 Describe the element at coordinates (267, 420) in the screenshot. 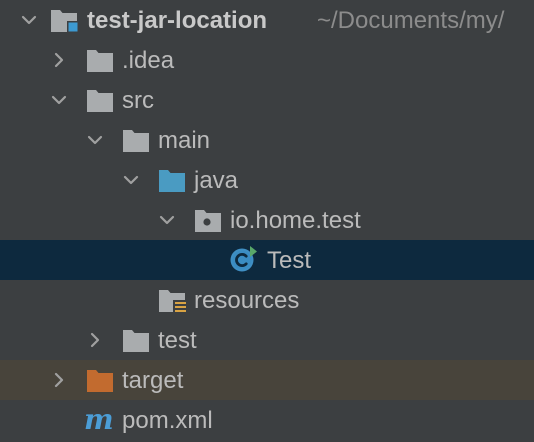

I see `tree-row-pom: m pom.xml` at that location.